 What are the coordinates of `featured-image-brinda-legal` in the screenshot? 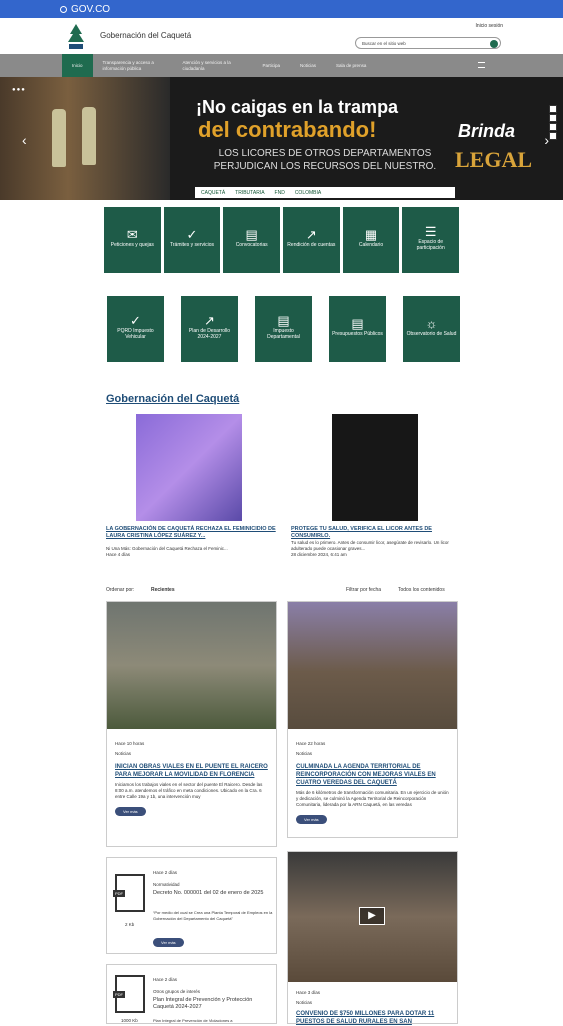 It's located at (375, 467).